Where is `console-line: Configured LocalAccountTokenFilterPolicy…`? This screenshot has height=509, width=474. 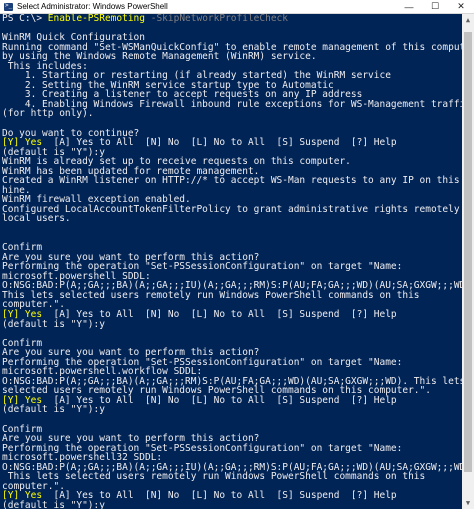
console-line: Configured LocalAccountTokenFilterPolicy… is located at coordinates (233, 210).